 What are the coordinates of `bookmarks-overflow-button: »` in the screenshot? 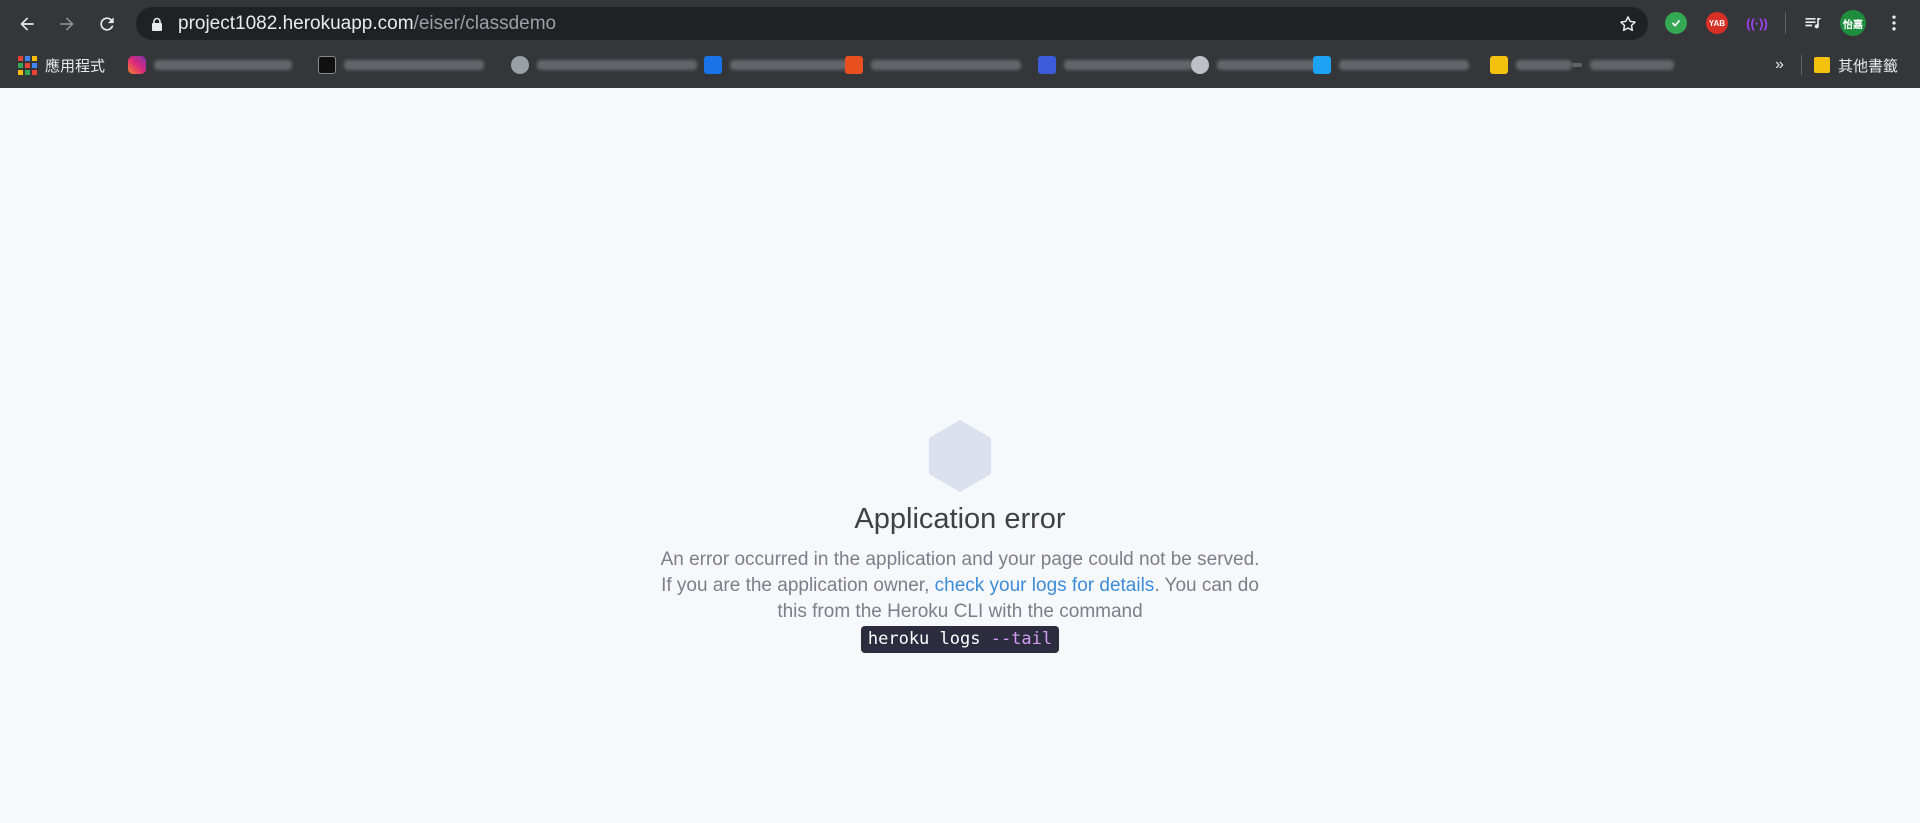 It's located at (1779, 65).